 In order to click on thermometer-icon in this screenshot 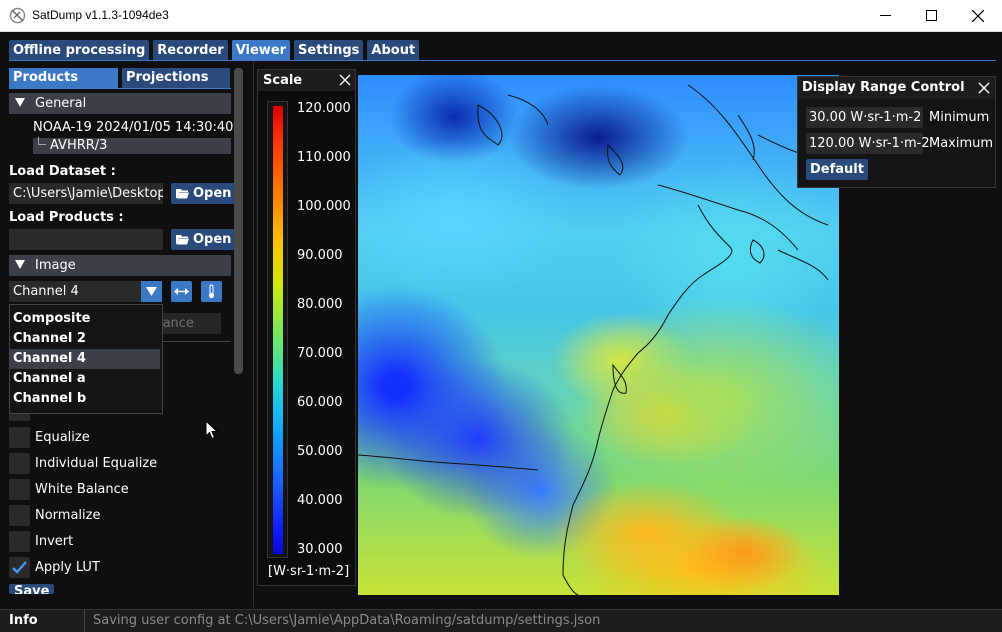, I will do `click(211, 291)`.